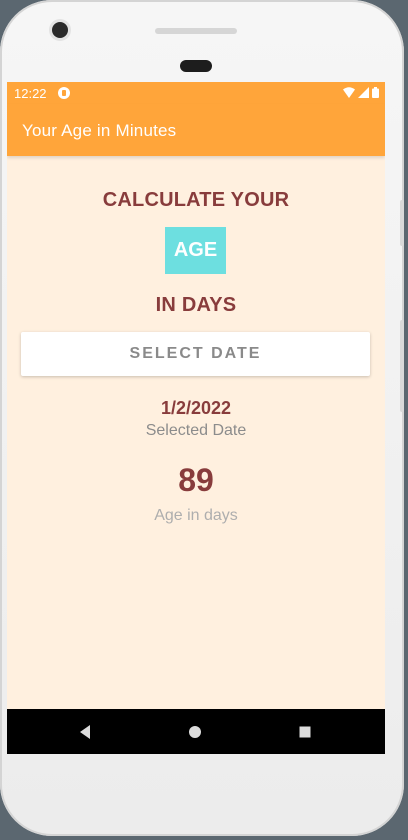  Describe the element at coordinates (196, 305) in the screenshot. I see `heading-in-days: IN DAYS` at that location.